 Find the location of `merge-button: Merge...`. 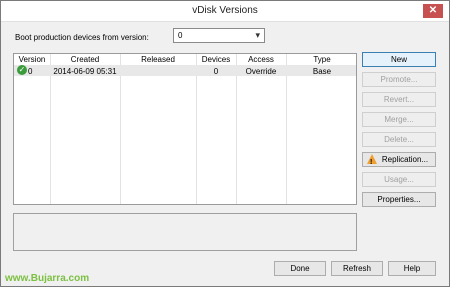

merge-button: Merge... is located at coordinates (399, 119).